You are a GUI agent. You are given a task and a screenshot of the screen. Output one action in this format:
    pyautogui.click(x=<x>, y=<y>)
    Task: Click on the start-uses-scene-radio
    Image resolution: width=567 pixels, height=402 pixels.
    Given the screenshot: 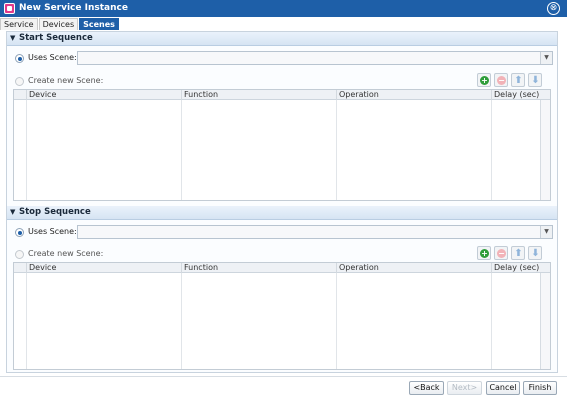 What is the action you would take?
    pyautogui.click(x=19, y=58)
    